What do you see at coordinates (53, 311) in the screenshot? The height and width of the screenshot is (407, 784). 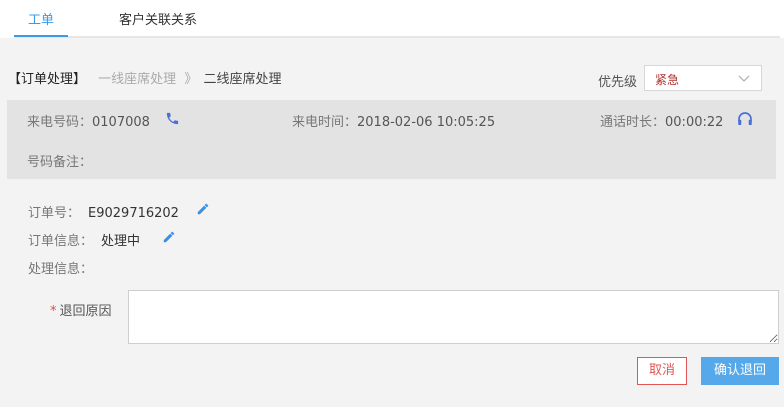 I see `required-mark: *` at bounding box center [53, 311].